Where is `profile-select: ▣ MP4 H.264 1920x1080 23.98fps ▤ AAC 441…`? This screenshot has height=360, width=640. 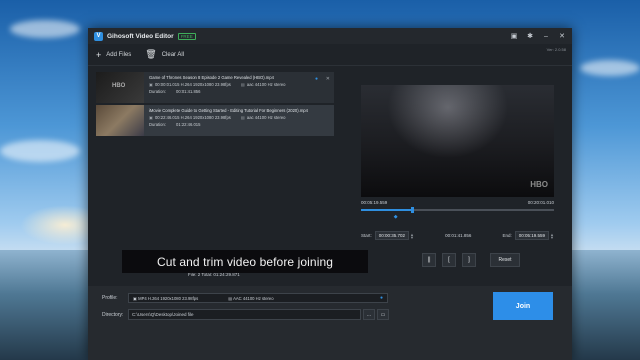 profile-select: ▣ MP4 H.264 1920x1080 23.98fps ▤ AAC 441… is located at coordinates (258, 298).